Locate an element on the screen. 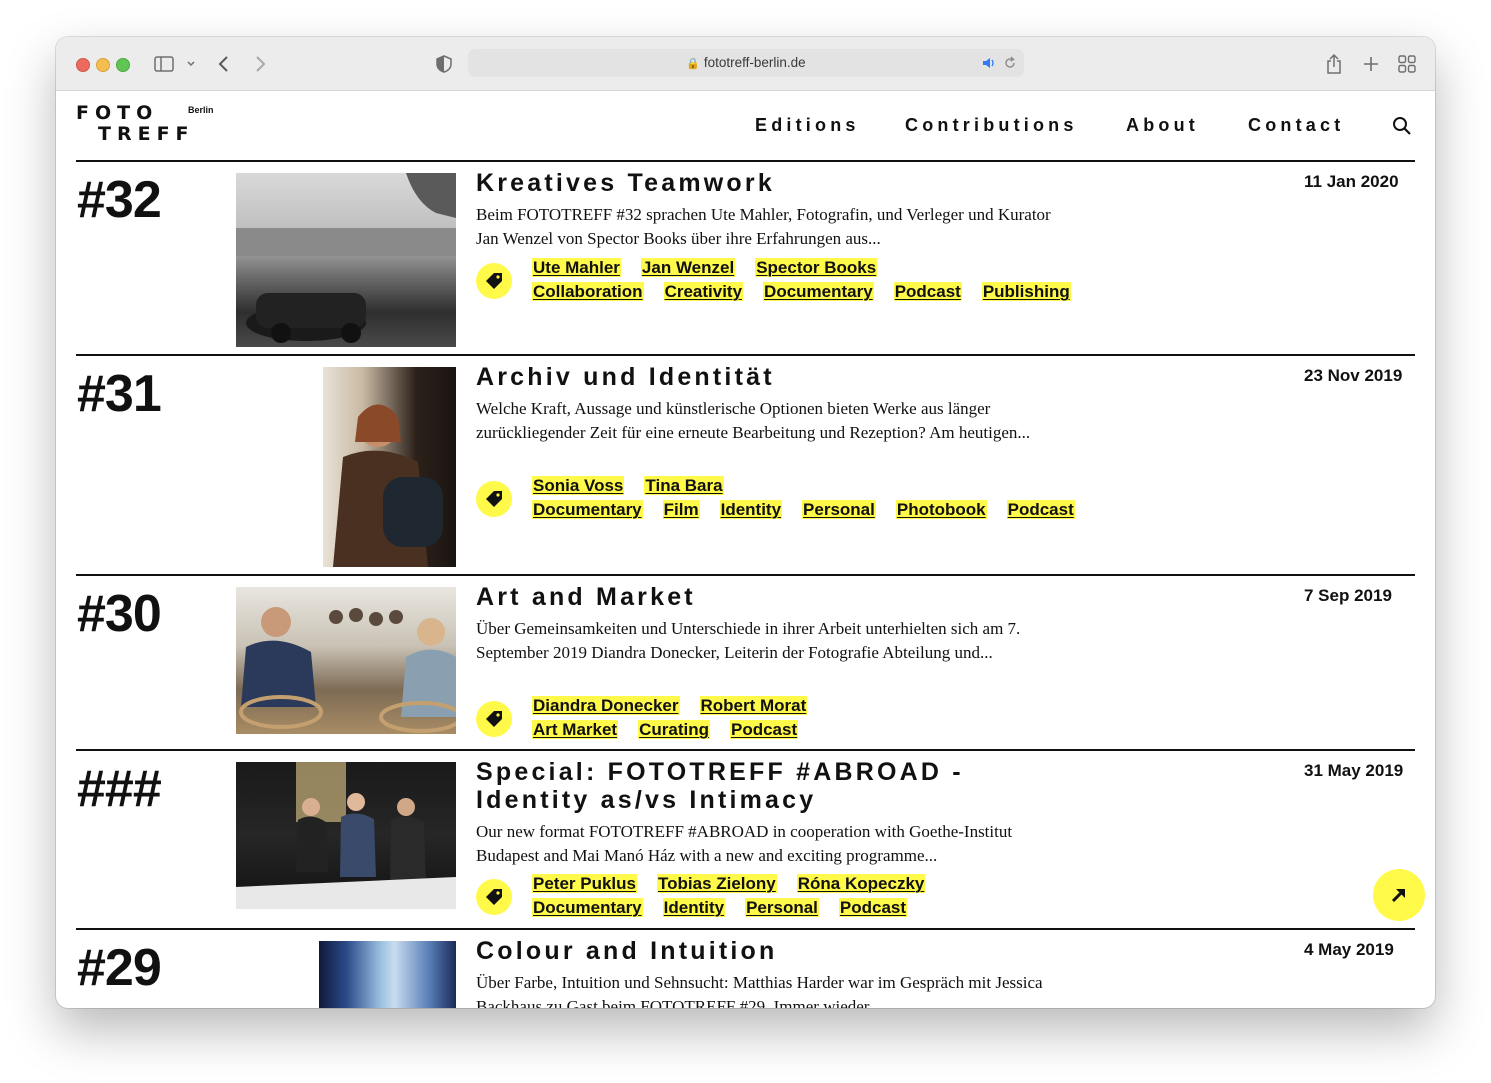 The image size is (1491, 1083). edition-date: 7 Sep 2019 is located at coordinates (1348, 595).